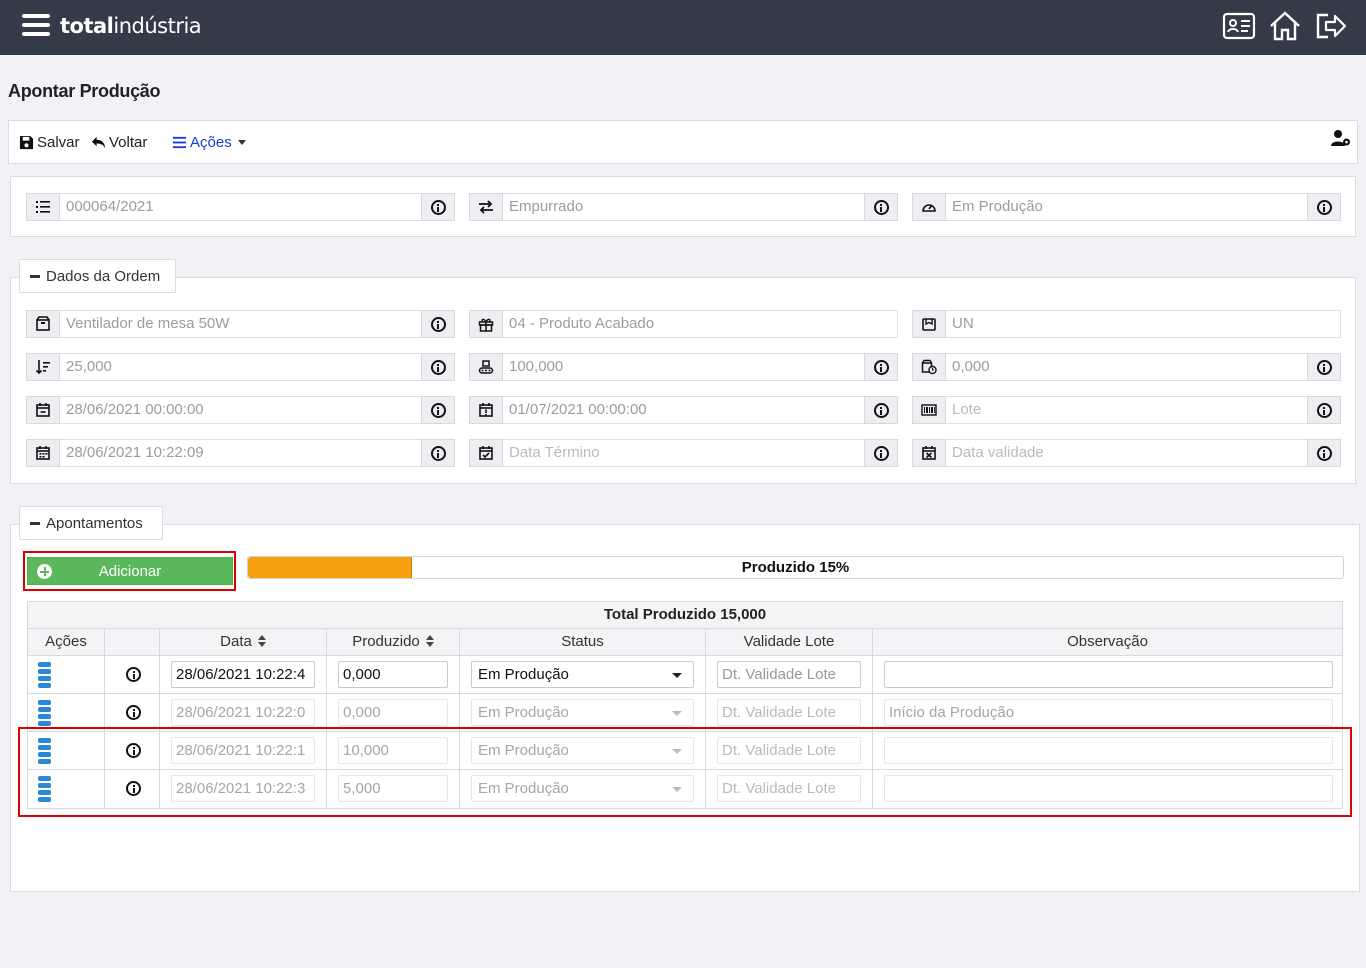  What do you see at coordinates (795, 567) in the screenshot?
I see `progress-label: Produzido 15%` at bounding box center [795, 567].